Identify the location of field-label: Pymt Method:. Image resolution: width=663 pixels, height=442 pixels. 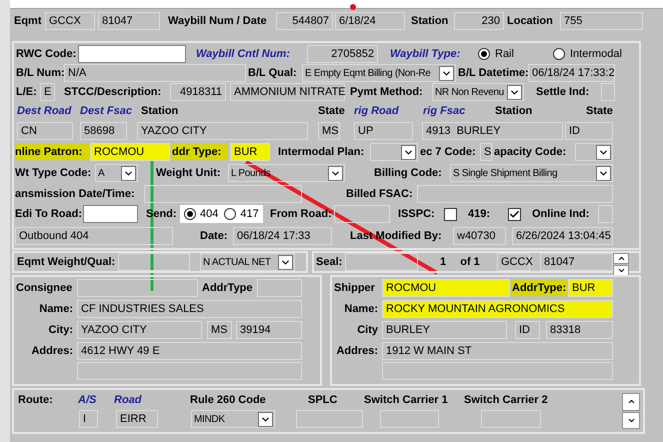
(387, 92).